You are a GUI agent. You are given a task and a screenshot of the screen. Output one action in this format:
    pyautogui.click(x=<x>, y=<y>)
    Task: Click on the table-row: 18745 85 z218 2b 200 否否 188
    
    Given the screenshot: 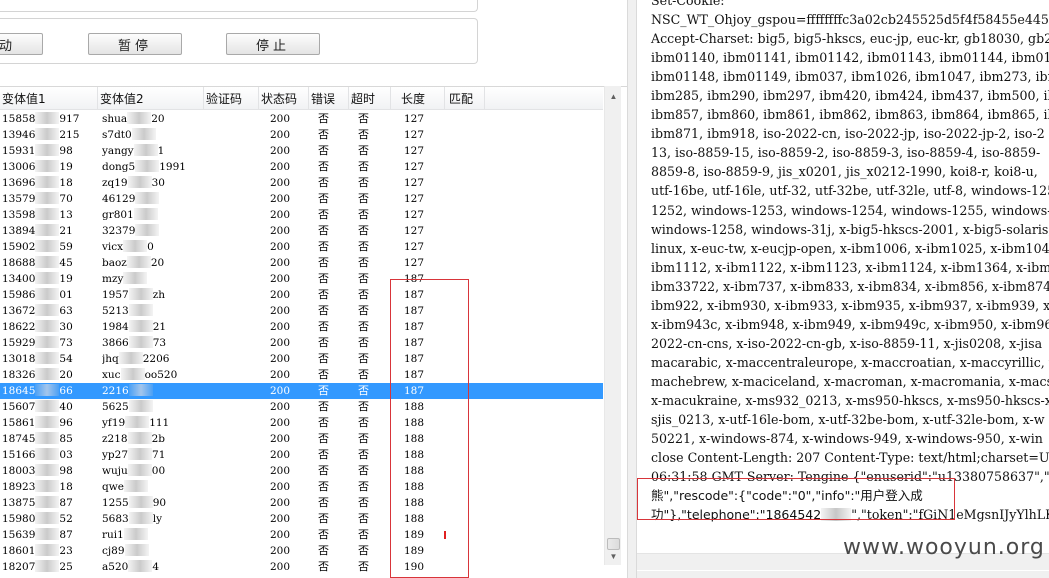 What is the action you would take?
    pyautogui.click(x=301, y=439)
    